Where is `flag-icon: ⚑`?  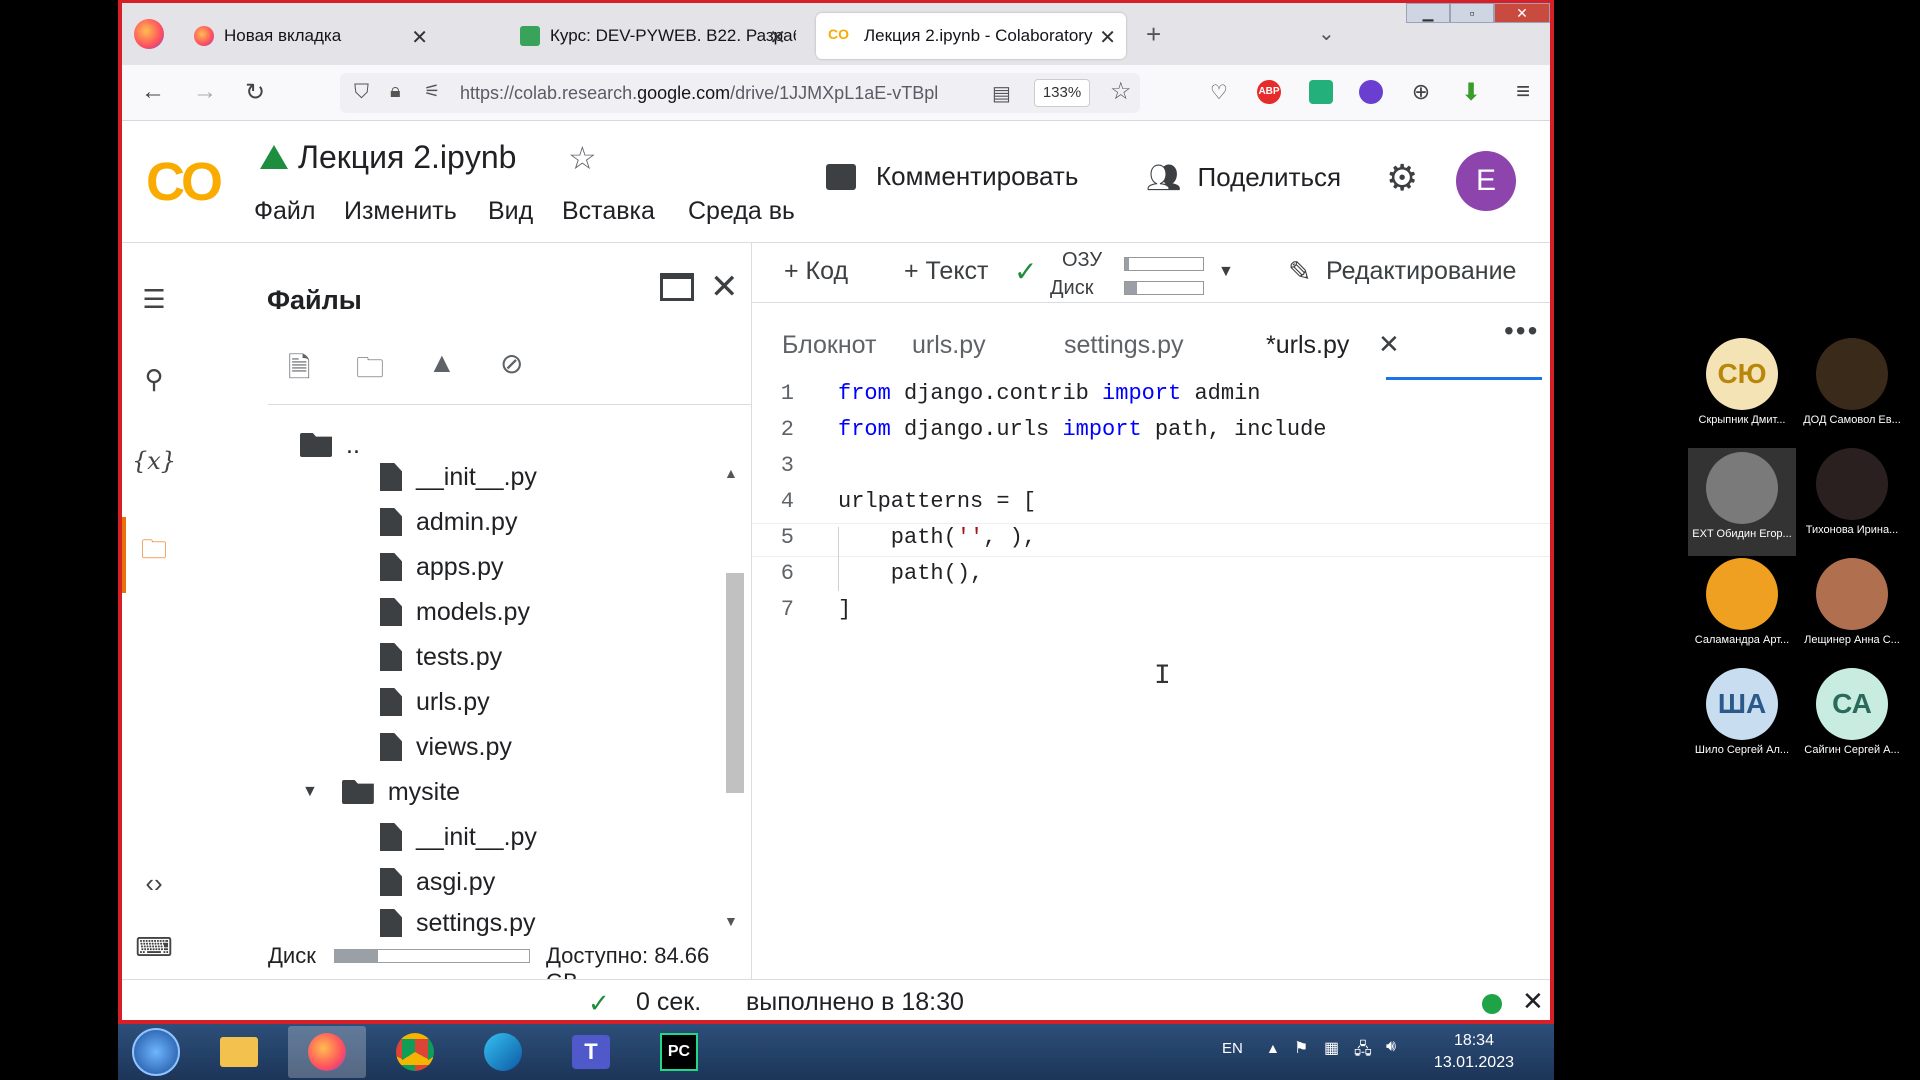
flag-icon: ⚑ is located at coordinates (1301, 1048).